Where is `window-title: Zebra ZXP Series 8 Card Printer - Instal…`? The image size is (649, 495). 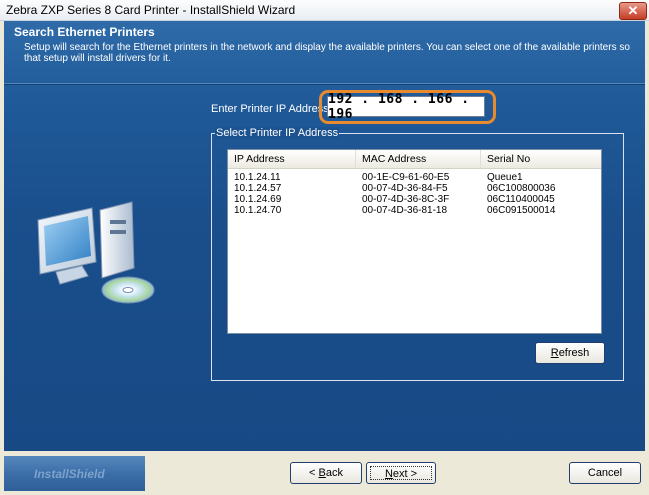 window-title: Zebra ZXP Series 8 Card Printer - Instal… is located at coordinates (151, 10).